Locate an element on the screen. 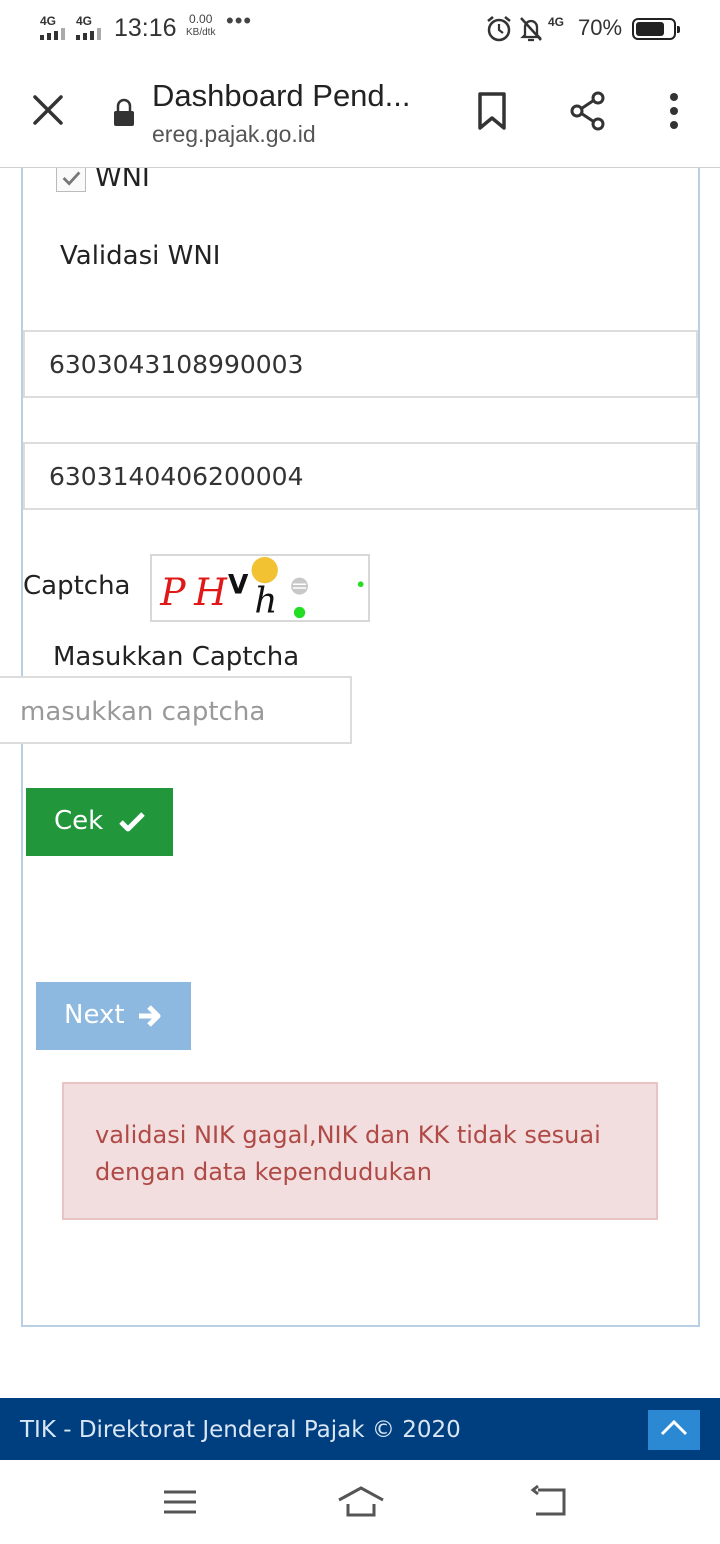 The height and width of the screenshot is (1544, 720). page-url: ereg.pajak.go.id is located at coordinates (234, 134).